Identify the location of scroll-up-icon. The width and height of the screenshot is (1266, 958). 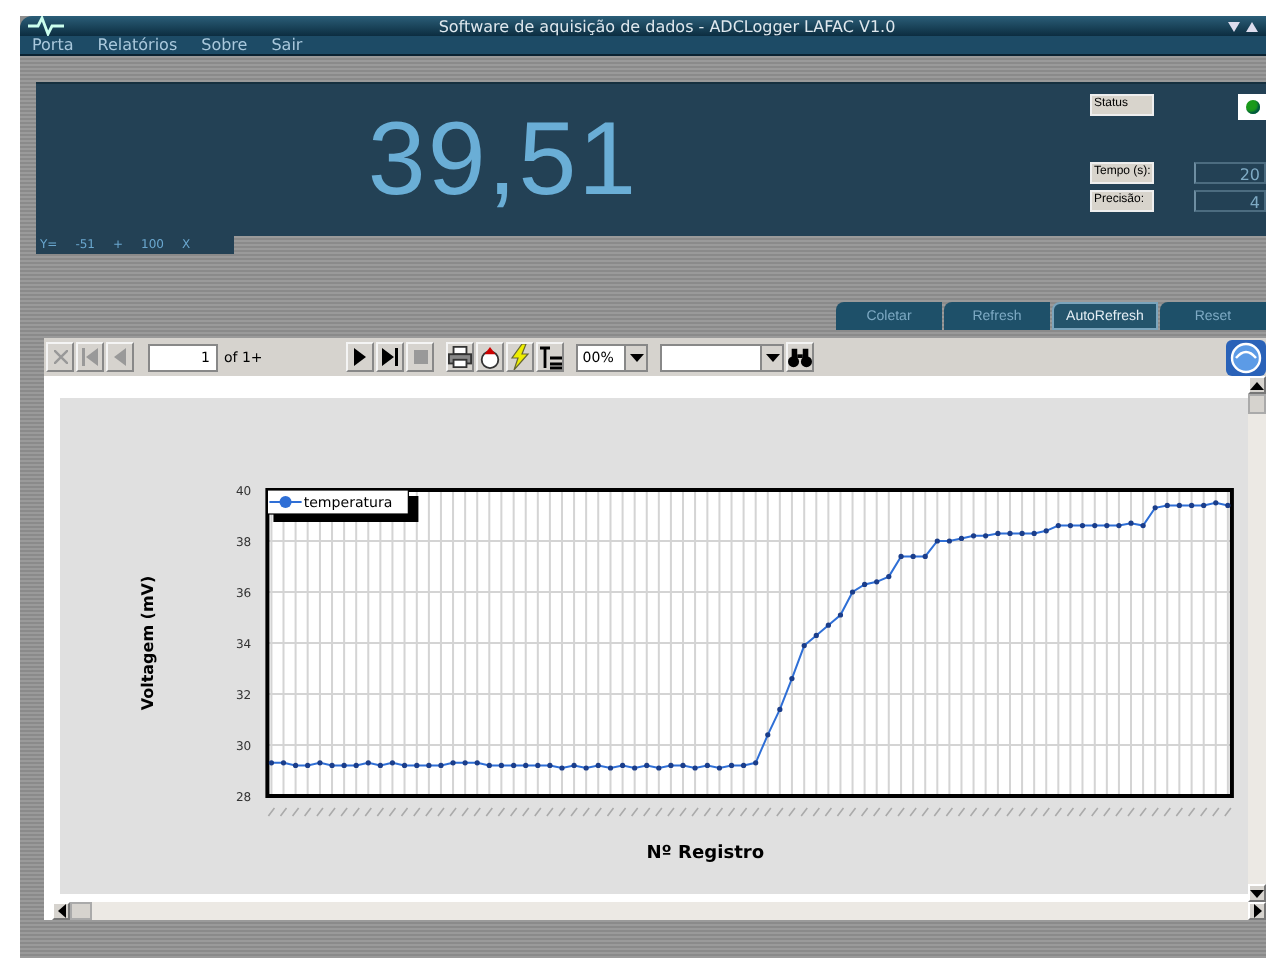
(1257, 385).